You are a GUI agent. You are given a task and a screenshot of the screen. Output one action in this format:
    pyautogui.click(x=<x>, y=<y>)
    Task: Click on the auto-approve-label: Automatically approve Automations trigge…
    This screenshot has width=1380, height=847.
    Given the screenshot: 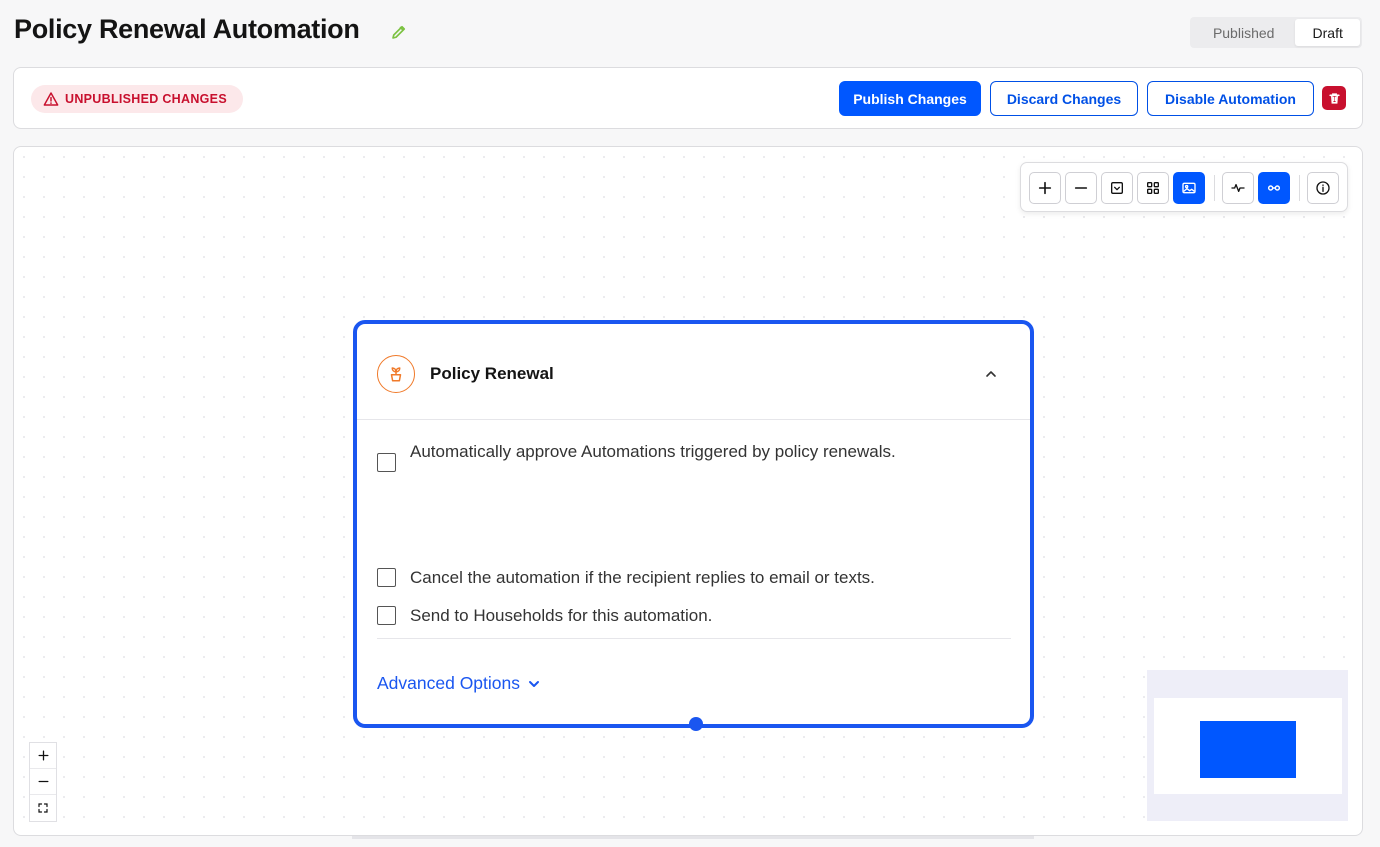 What is the action you would take?
    pyautogui.click(x=653, y=451)
    